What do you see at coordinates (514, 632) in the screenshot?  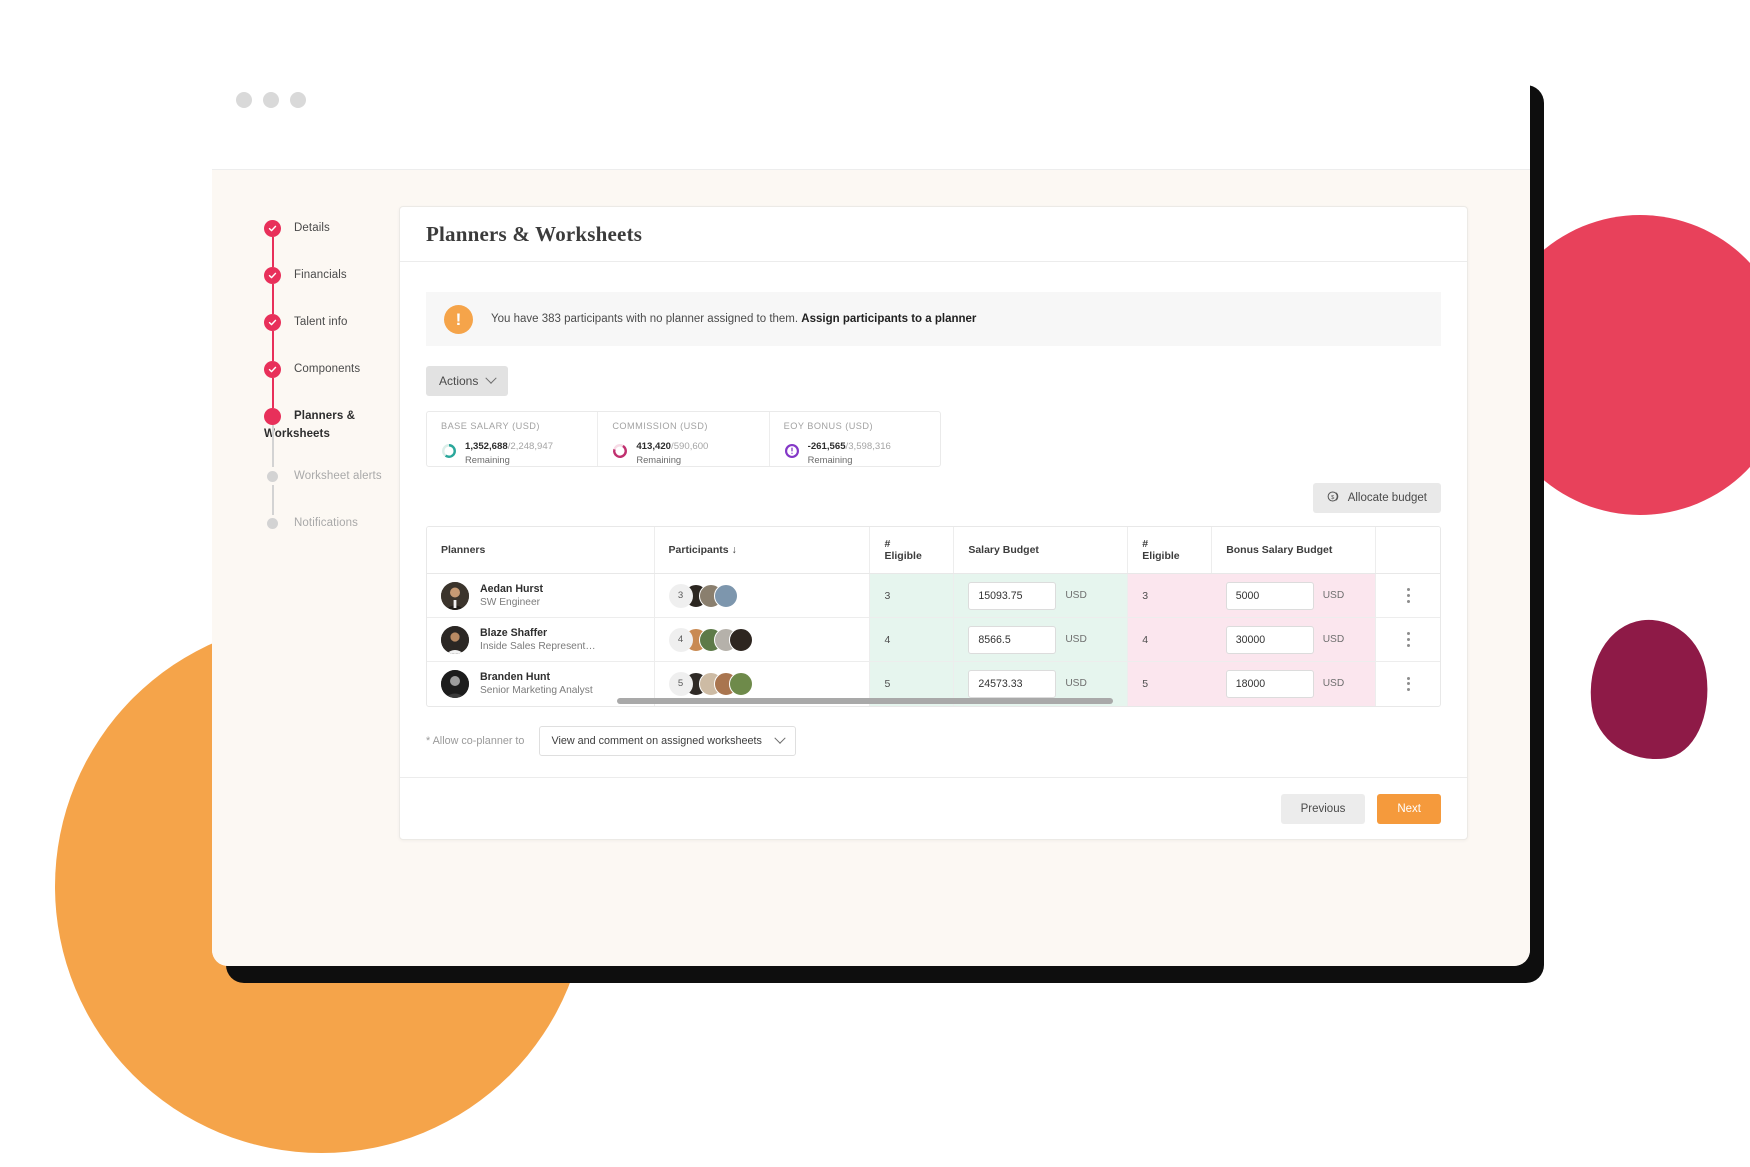 I see `planner-name: Blaze Shaffer` at bounding box center [514, 632].